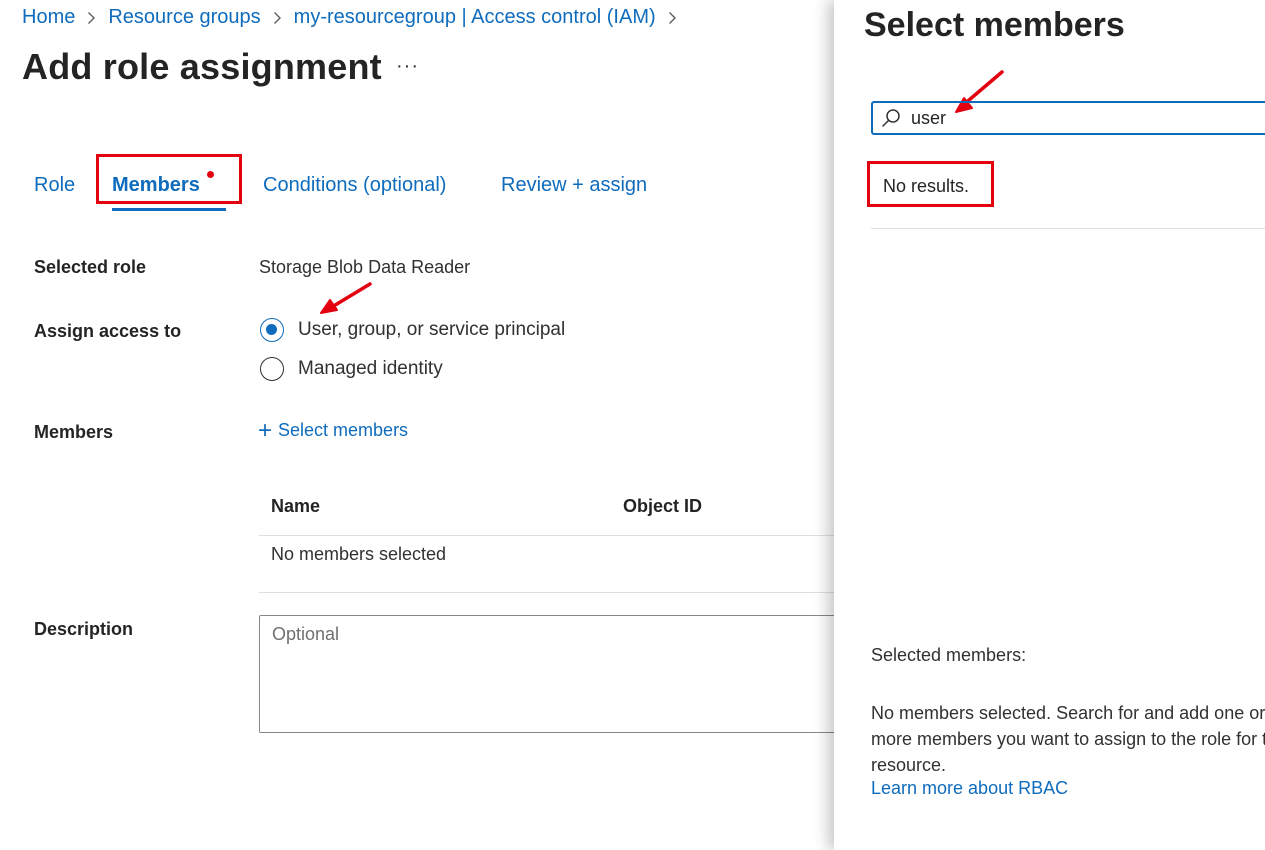  I want to click on search-input, so click(1061, 118).